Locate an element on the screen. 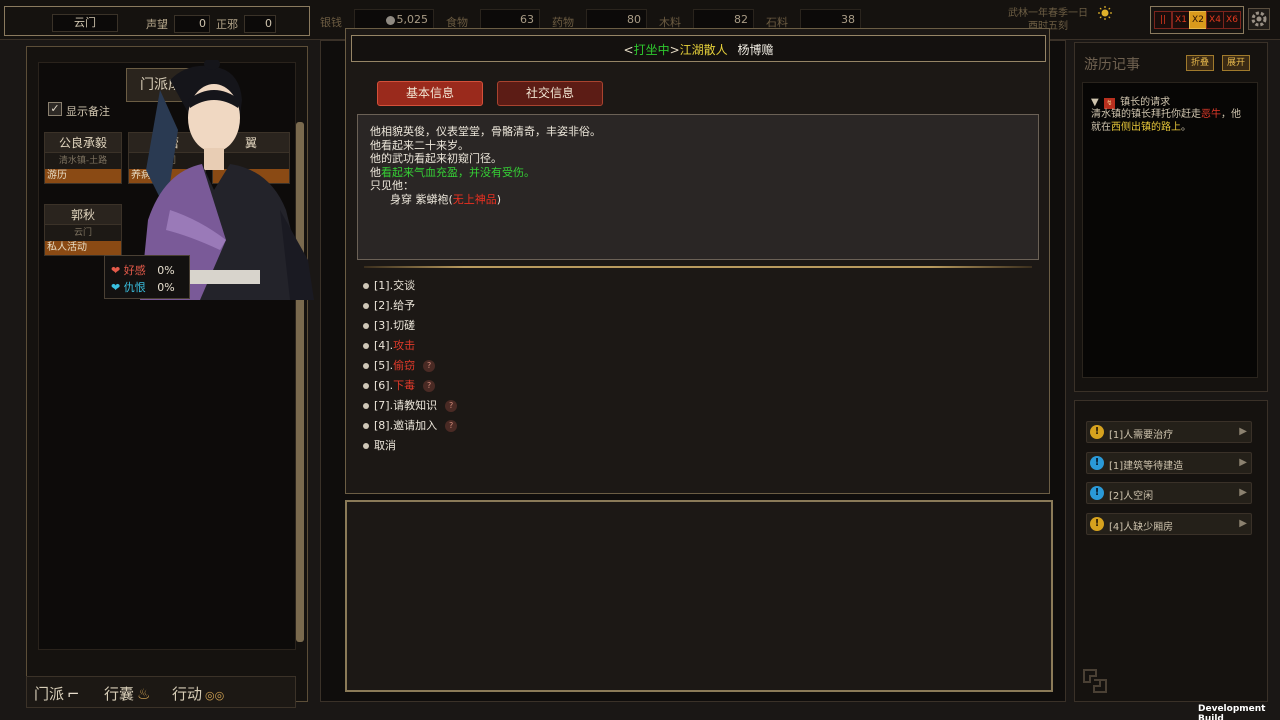 This screenshot has height=720, width=1280. eyes-icon: ◎◎ is located at coordinates (215, 695).